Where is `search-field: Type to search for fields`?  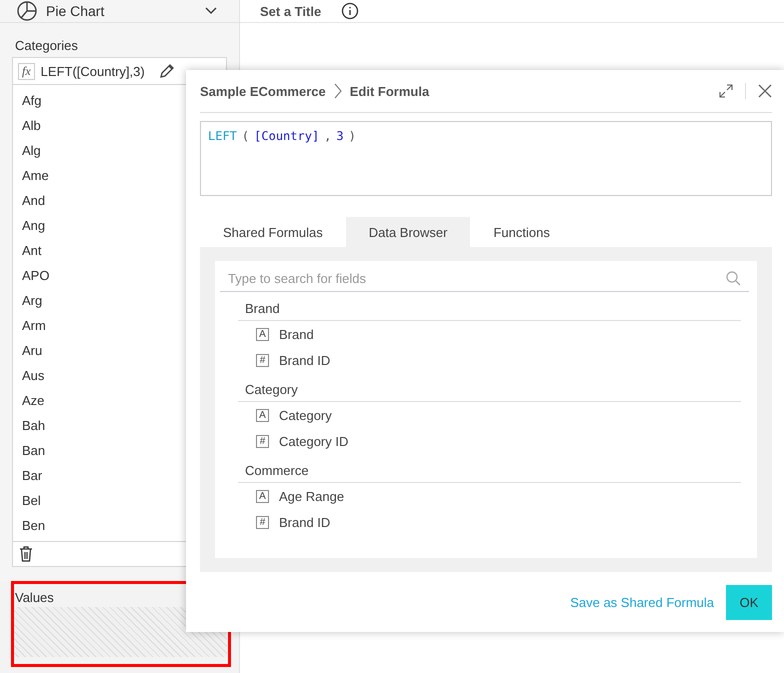
search-field: Type to search for fields is located at coordinates (477, 278).